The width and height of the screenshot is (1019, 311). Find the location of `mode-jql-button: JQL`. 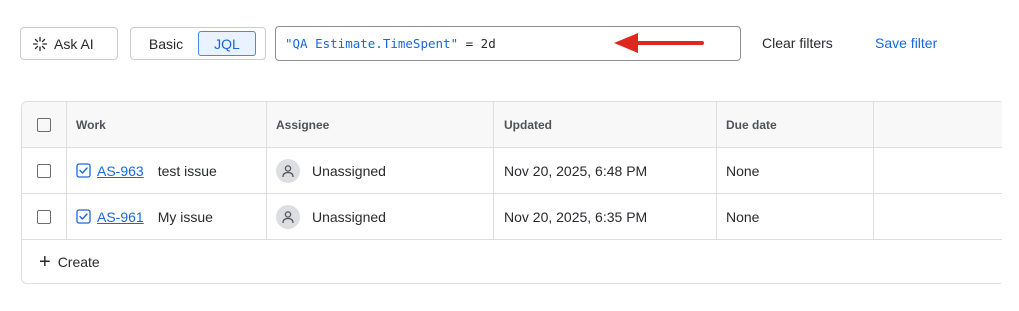

mode-jql-button: JQL is located at coordinates (227, 43).